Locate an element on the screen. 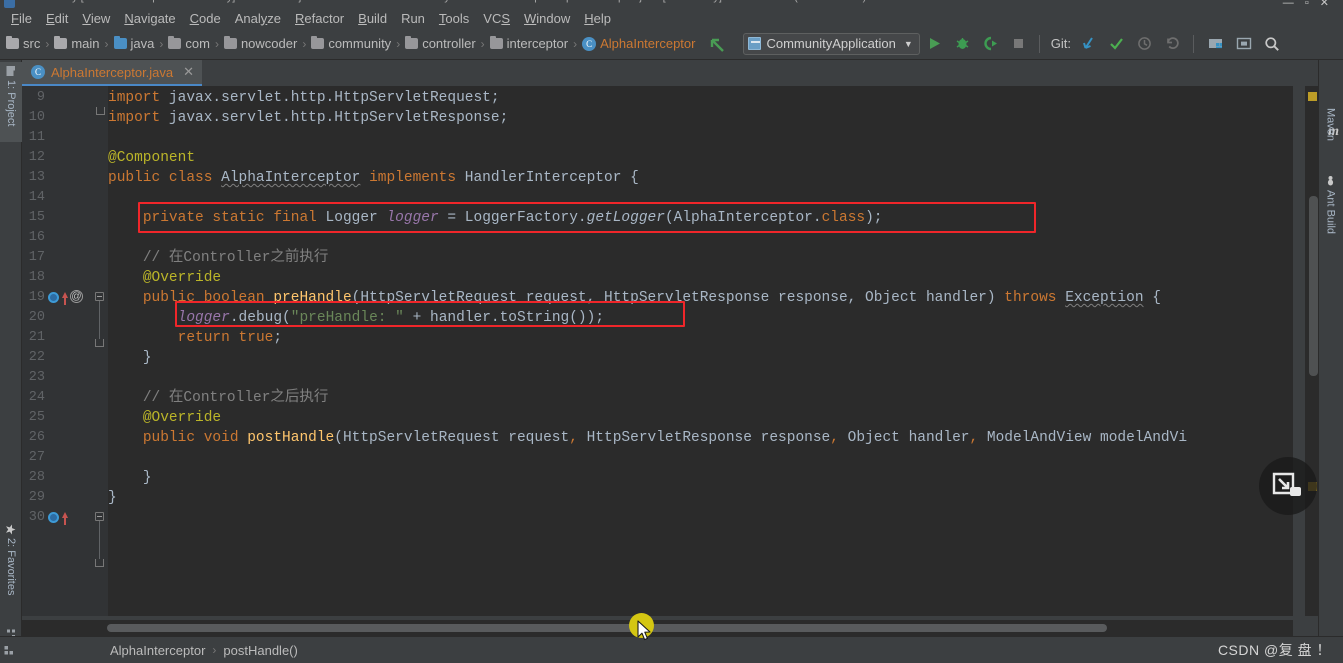  editor-error-stripe is located at coordinates (1311, 351).